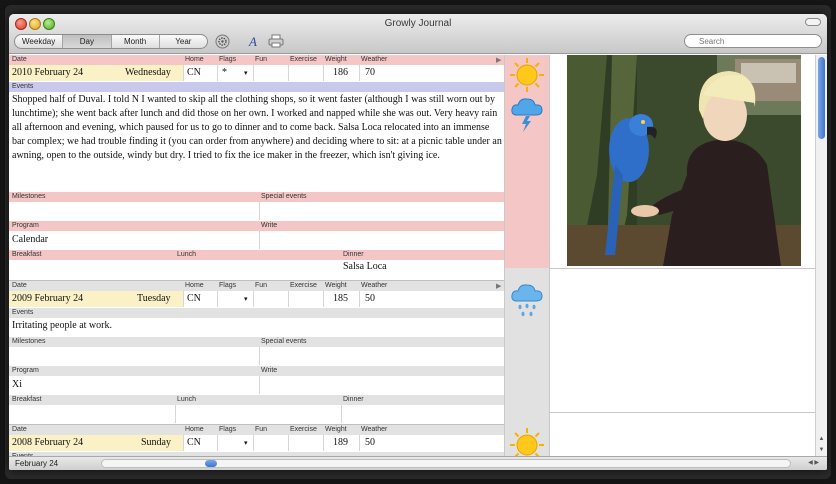 The width and height of the screenshot is (836, 484). Describe the element at coordinates (253, 41) in the screenshot. I see `font-icon: A` at that location.